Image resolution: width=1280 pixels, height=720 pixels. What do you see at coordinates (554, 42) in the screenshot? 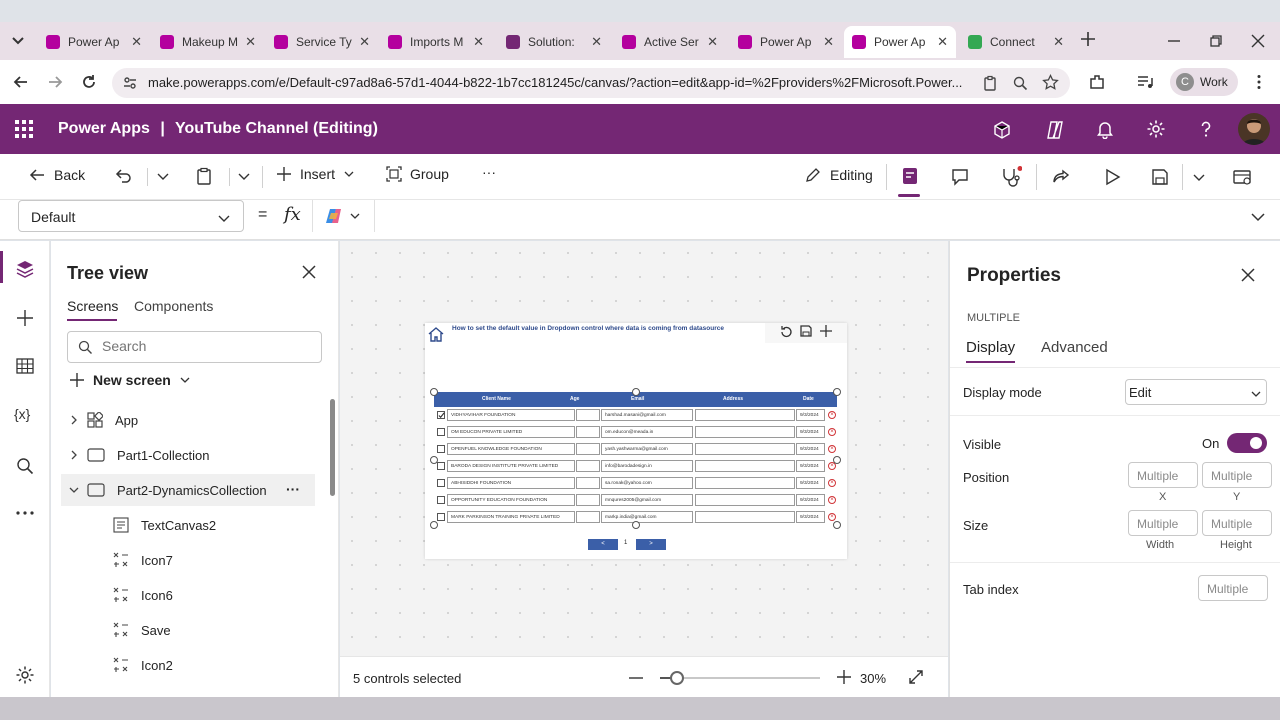
I see `browser-tab: Solution: ✕` at bounding box center [554, 42].